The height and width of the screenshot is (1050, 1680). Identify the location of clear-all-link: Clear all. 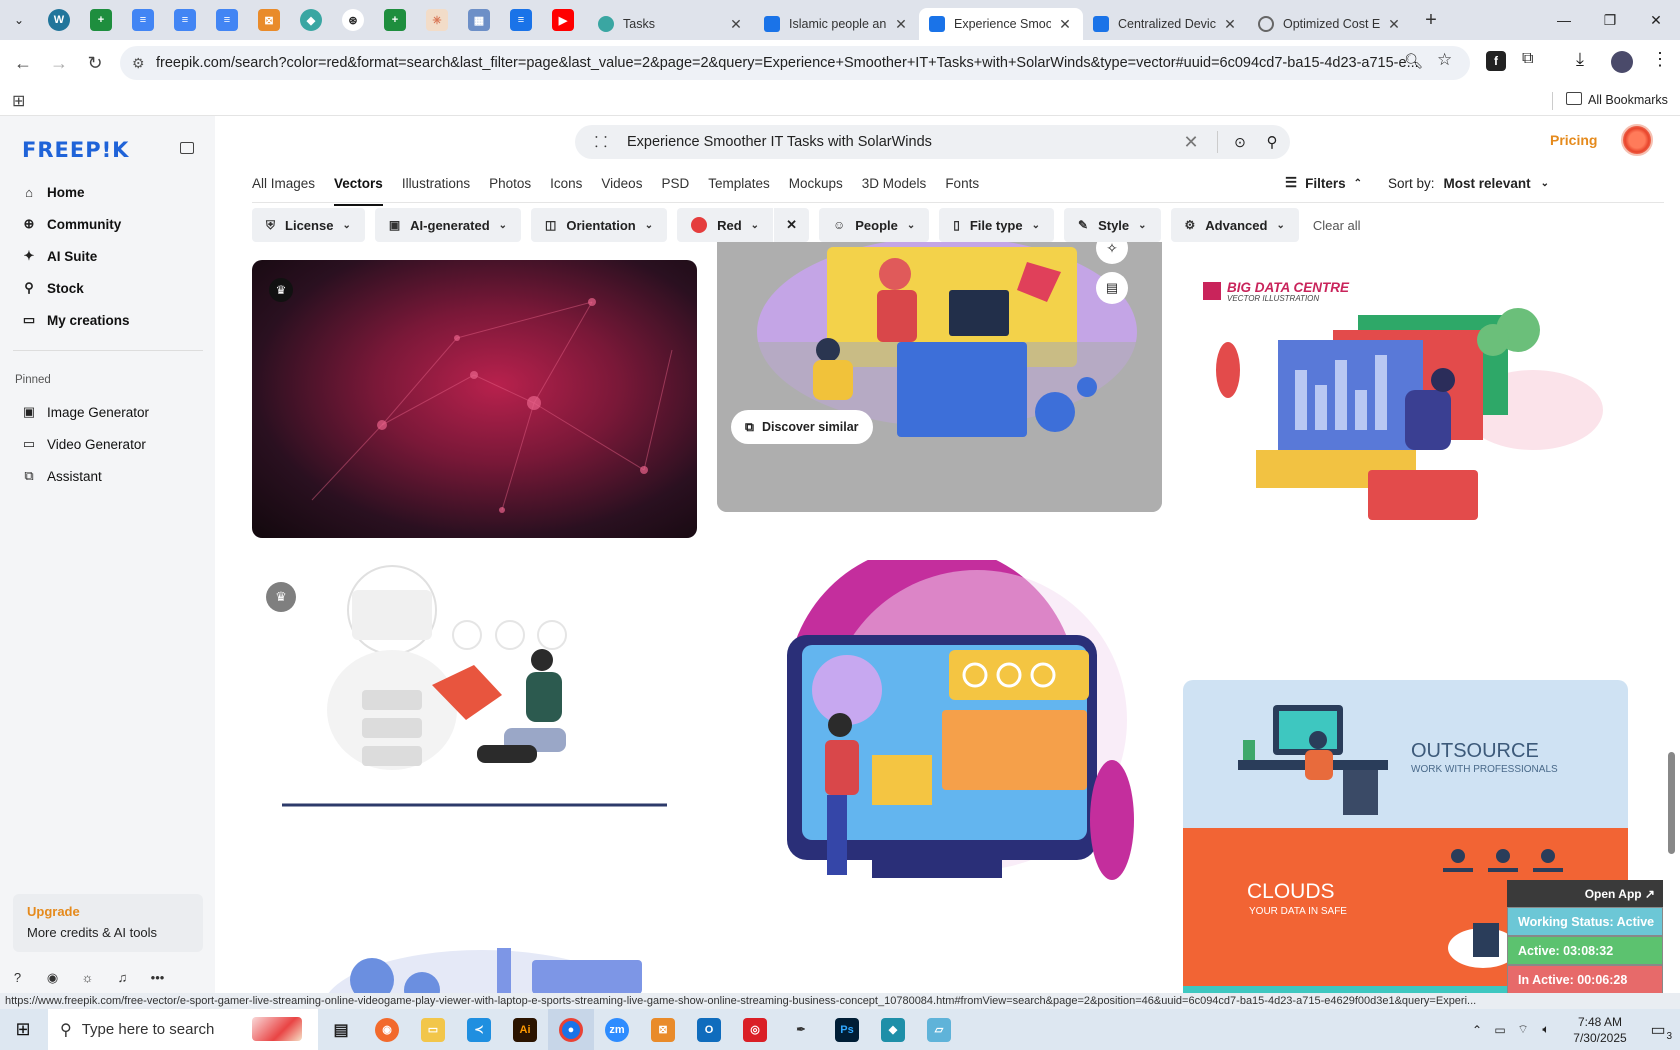
(1337, 225).